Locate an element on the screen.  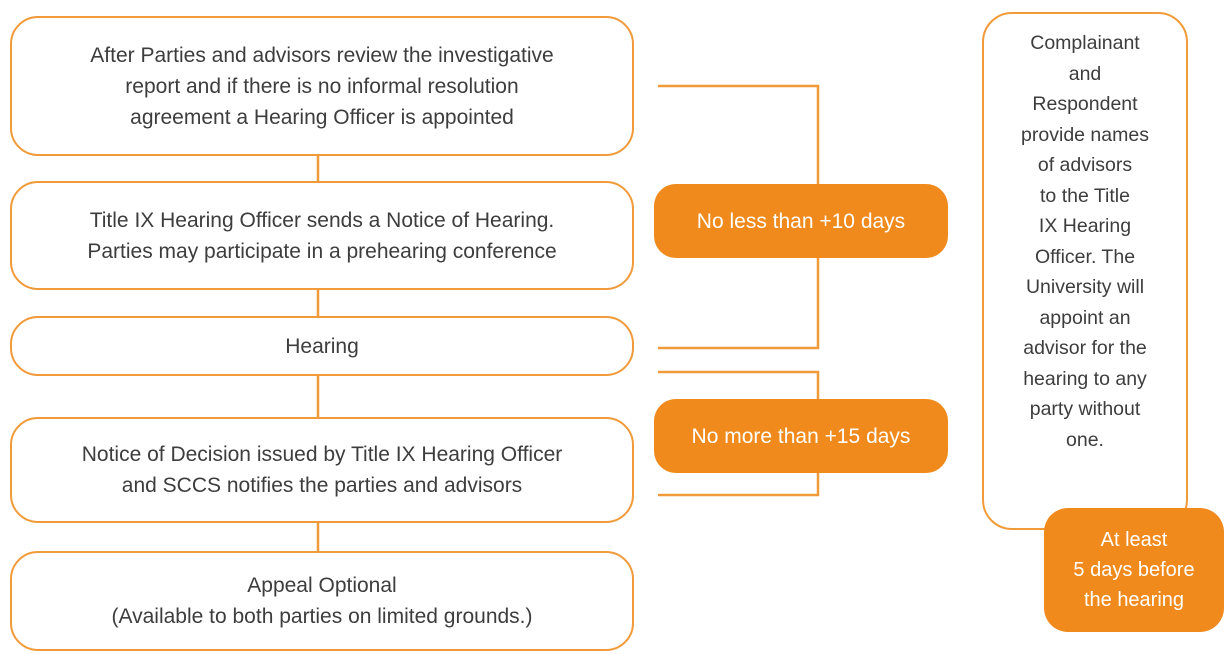
advisor-deadline-badge: At least 5 days before the hearing is located at coordinates (1134, 570).